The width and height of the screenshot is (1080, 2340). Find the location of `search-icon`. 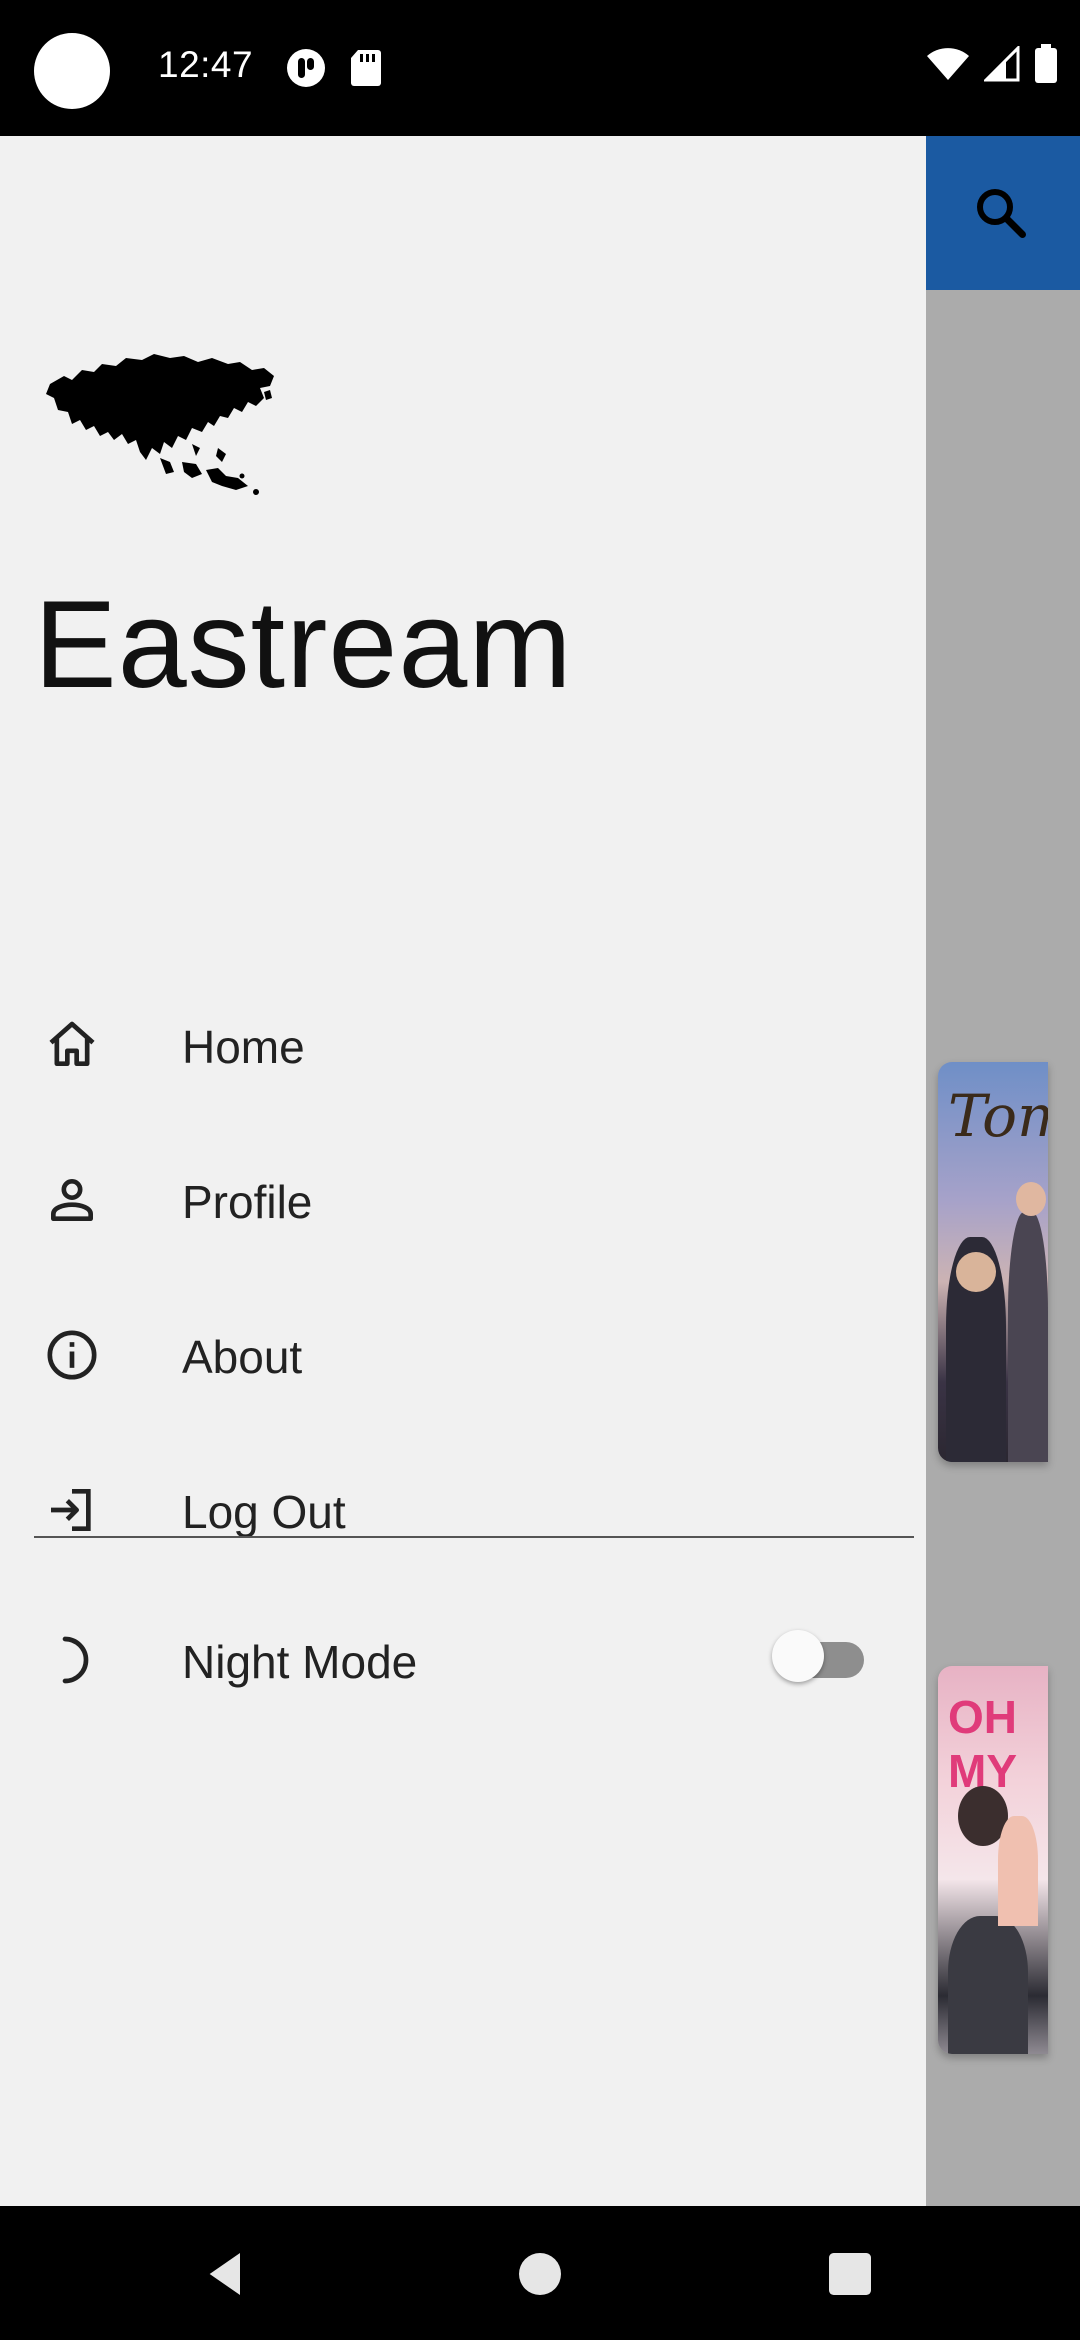

search-icon is located at coordinates (1000, 212).